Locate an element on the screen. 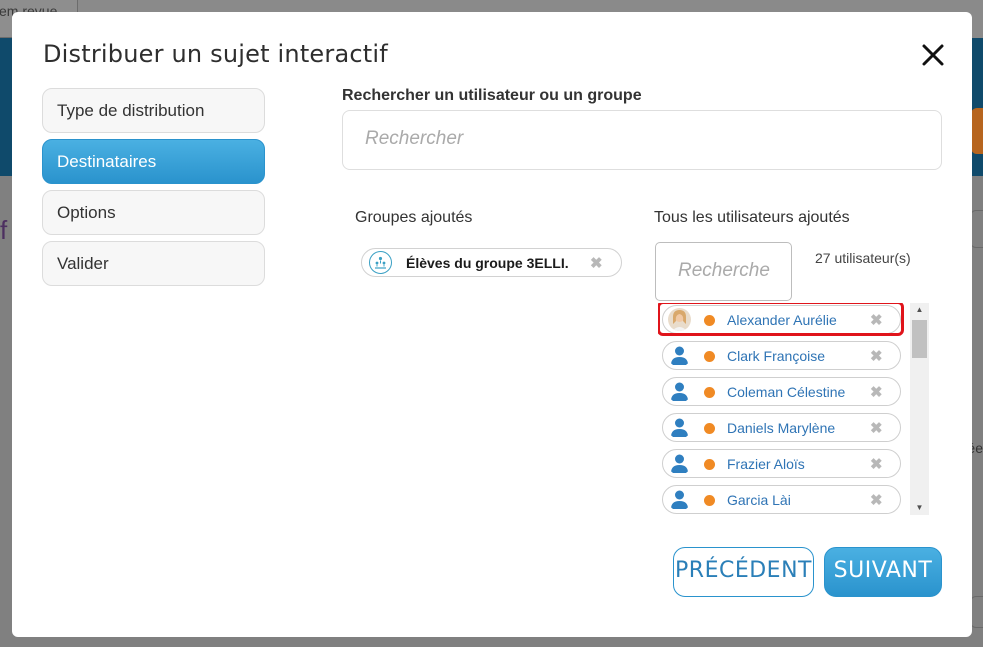  user-name: Daniels Marylène is located at coordinates (781, 428).